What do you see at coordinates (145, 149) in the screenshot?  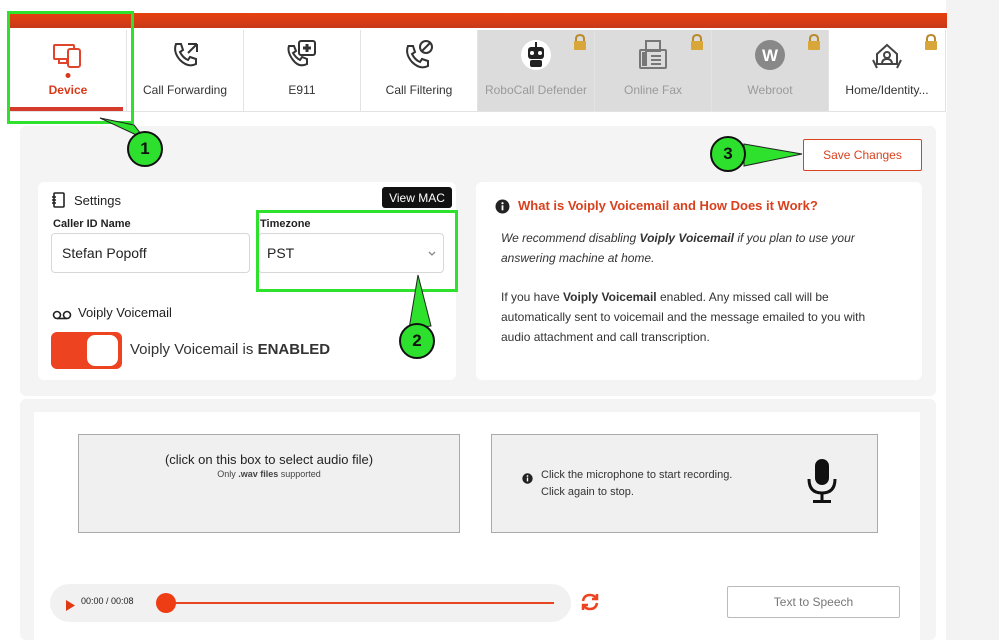 I see `annotation-badge-1: 1` at bounding box center [145, 149].